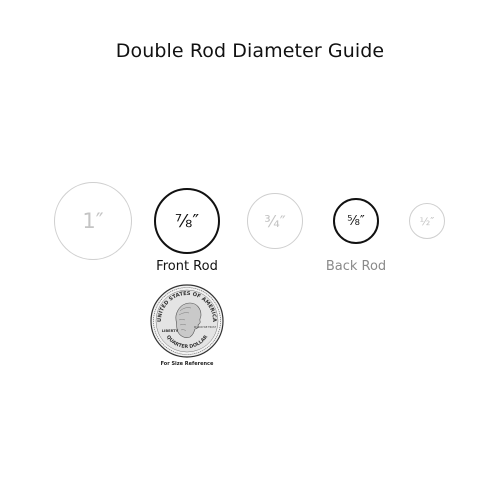  Describe the element at coordinates (170, 331) in the screenshot. I see `coin-liberty-text: LIBERTY` at that location.